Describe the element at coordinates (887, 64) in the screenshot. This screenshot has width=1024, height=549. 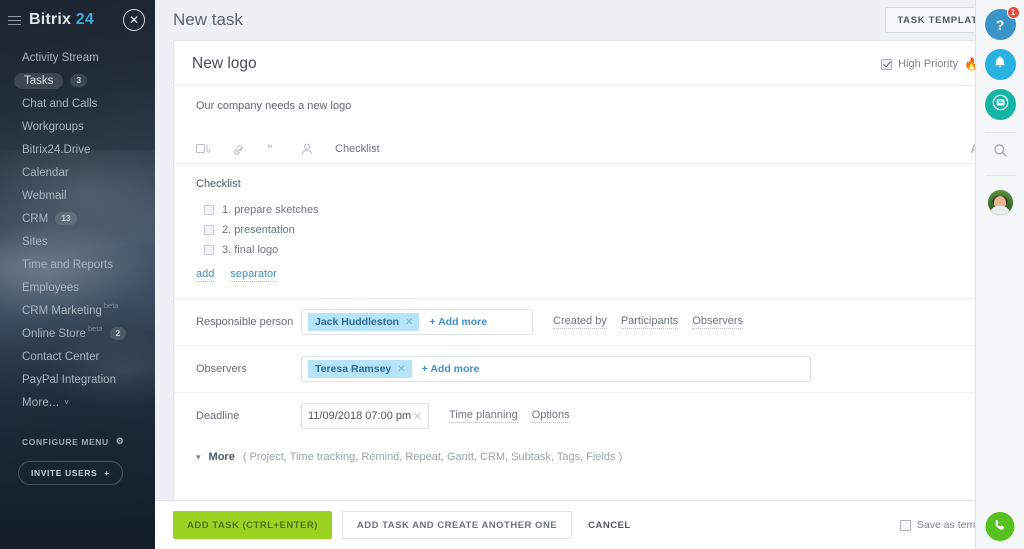
I see `high-priority-checkbox` at that location.